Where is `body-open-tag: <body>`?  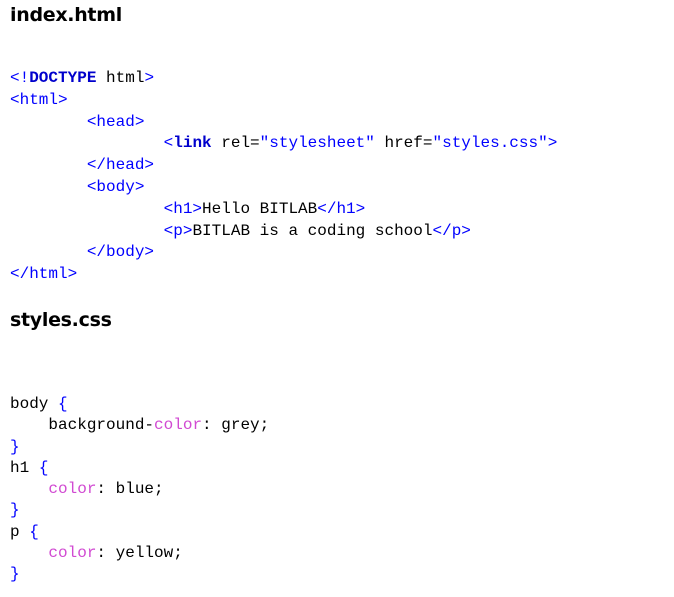 body-open-tag: <body> is located at coordinates (115, 186).